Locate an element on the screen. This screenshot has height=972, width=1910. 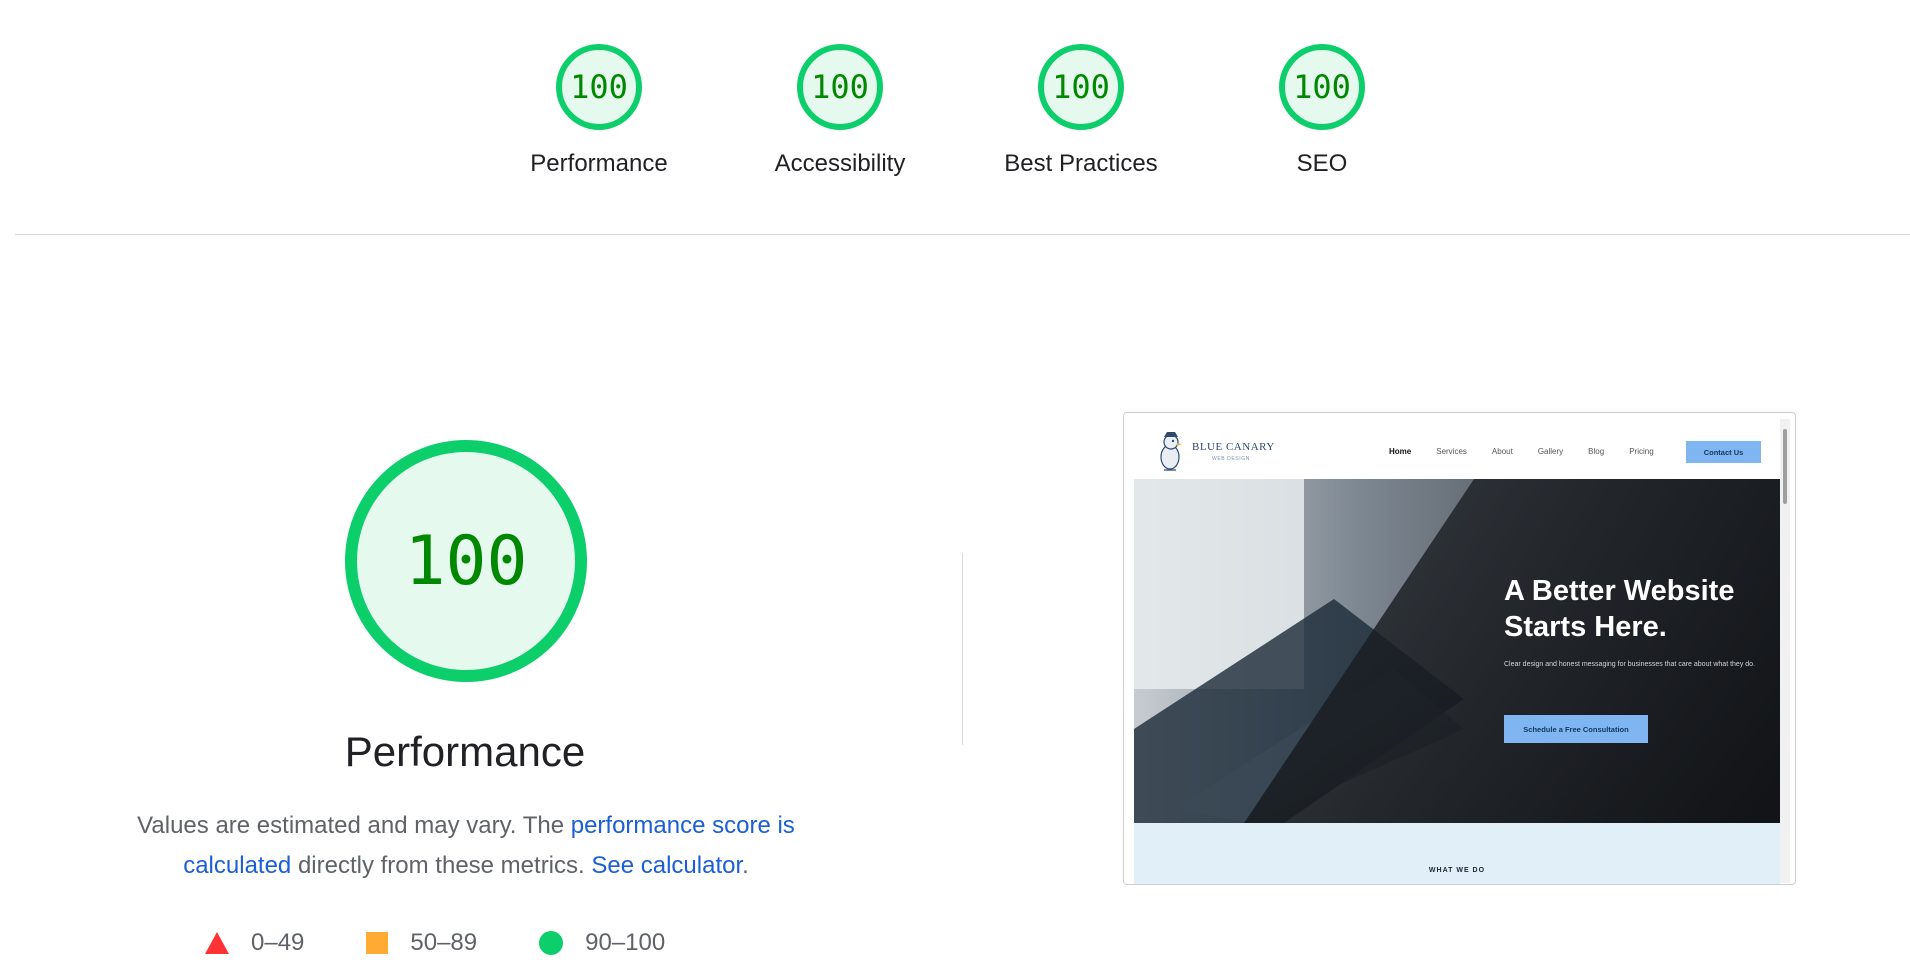
see-calculator-link: See calculator is located at coordinates (666, 865).